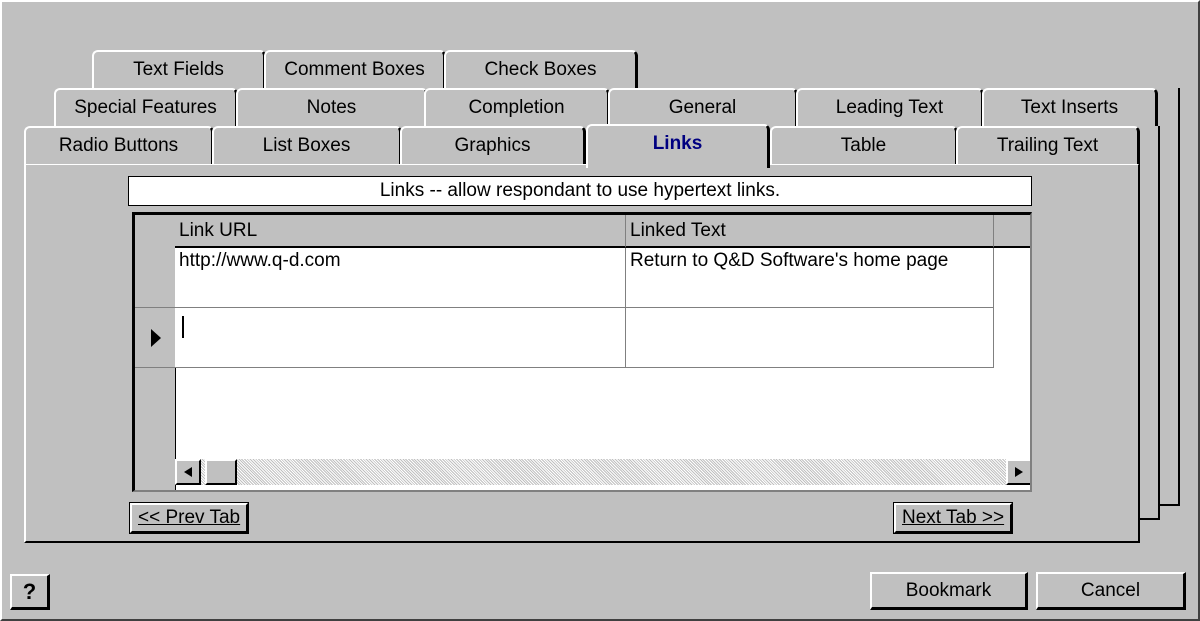 This screenshot has height=621, width=1200. I want to click on cell-linked-text-new, so click(810, 338).